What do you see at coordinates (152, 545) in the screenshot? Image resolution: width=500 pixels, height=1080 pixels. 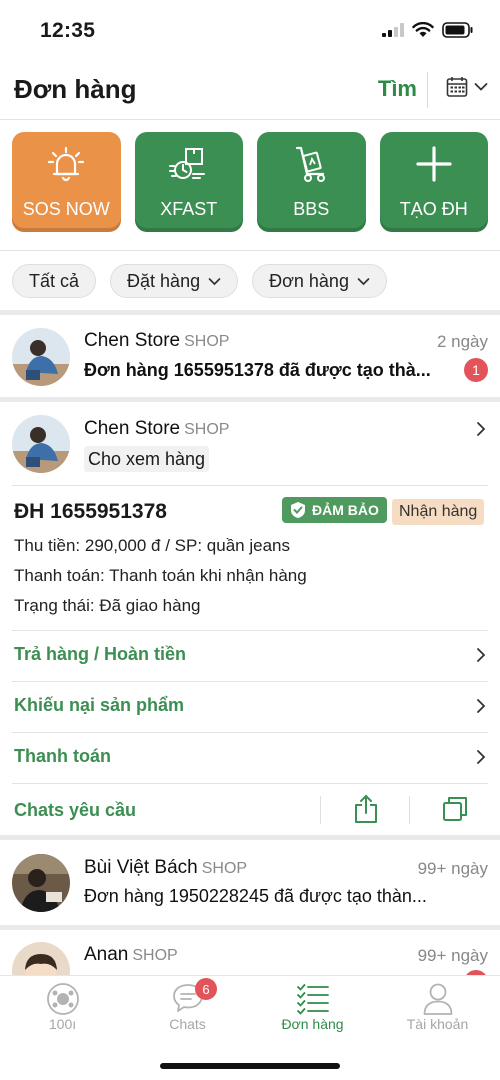 I see `collect-amount-text: Thu tiền: 290,000 đ / SP: quần jeans` at bounding box center [152, 545].